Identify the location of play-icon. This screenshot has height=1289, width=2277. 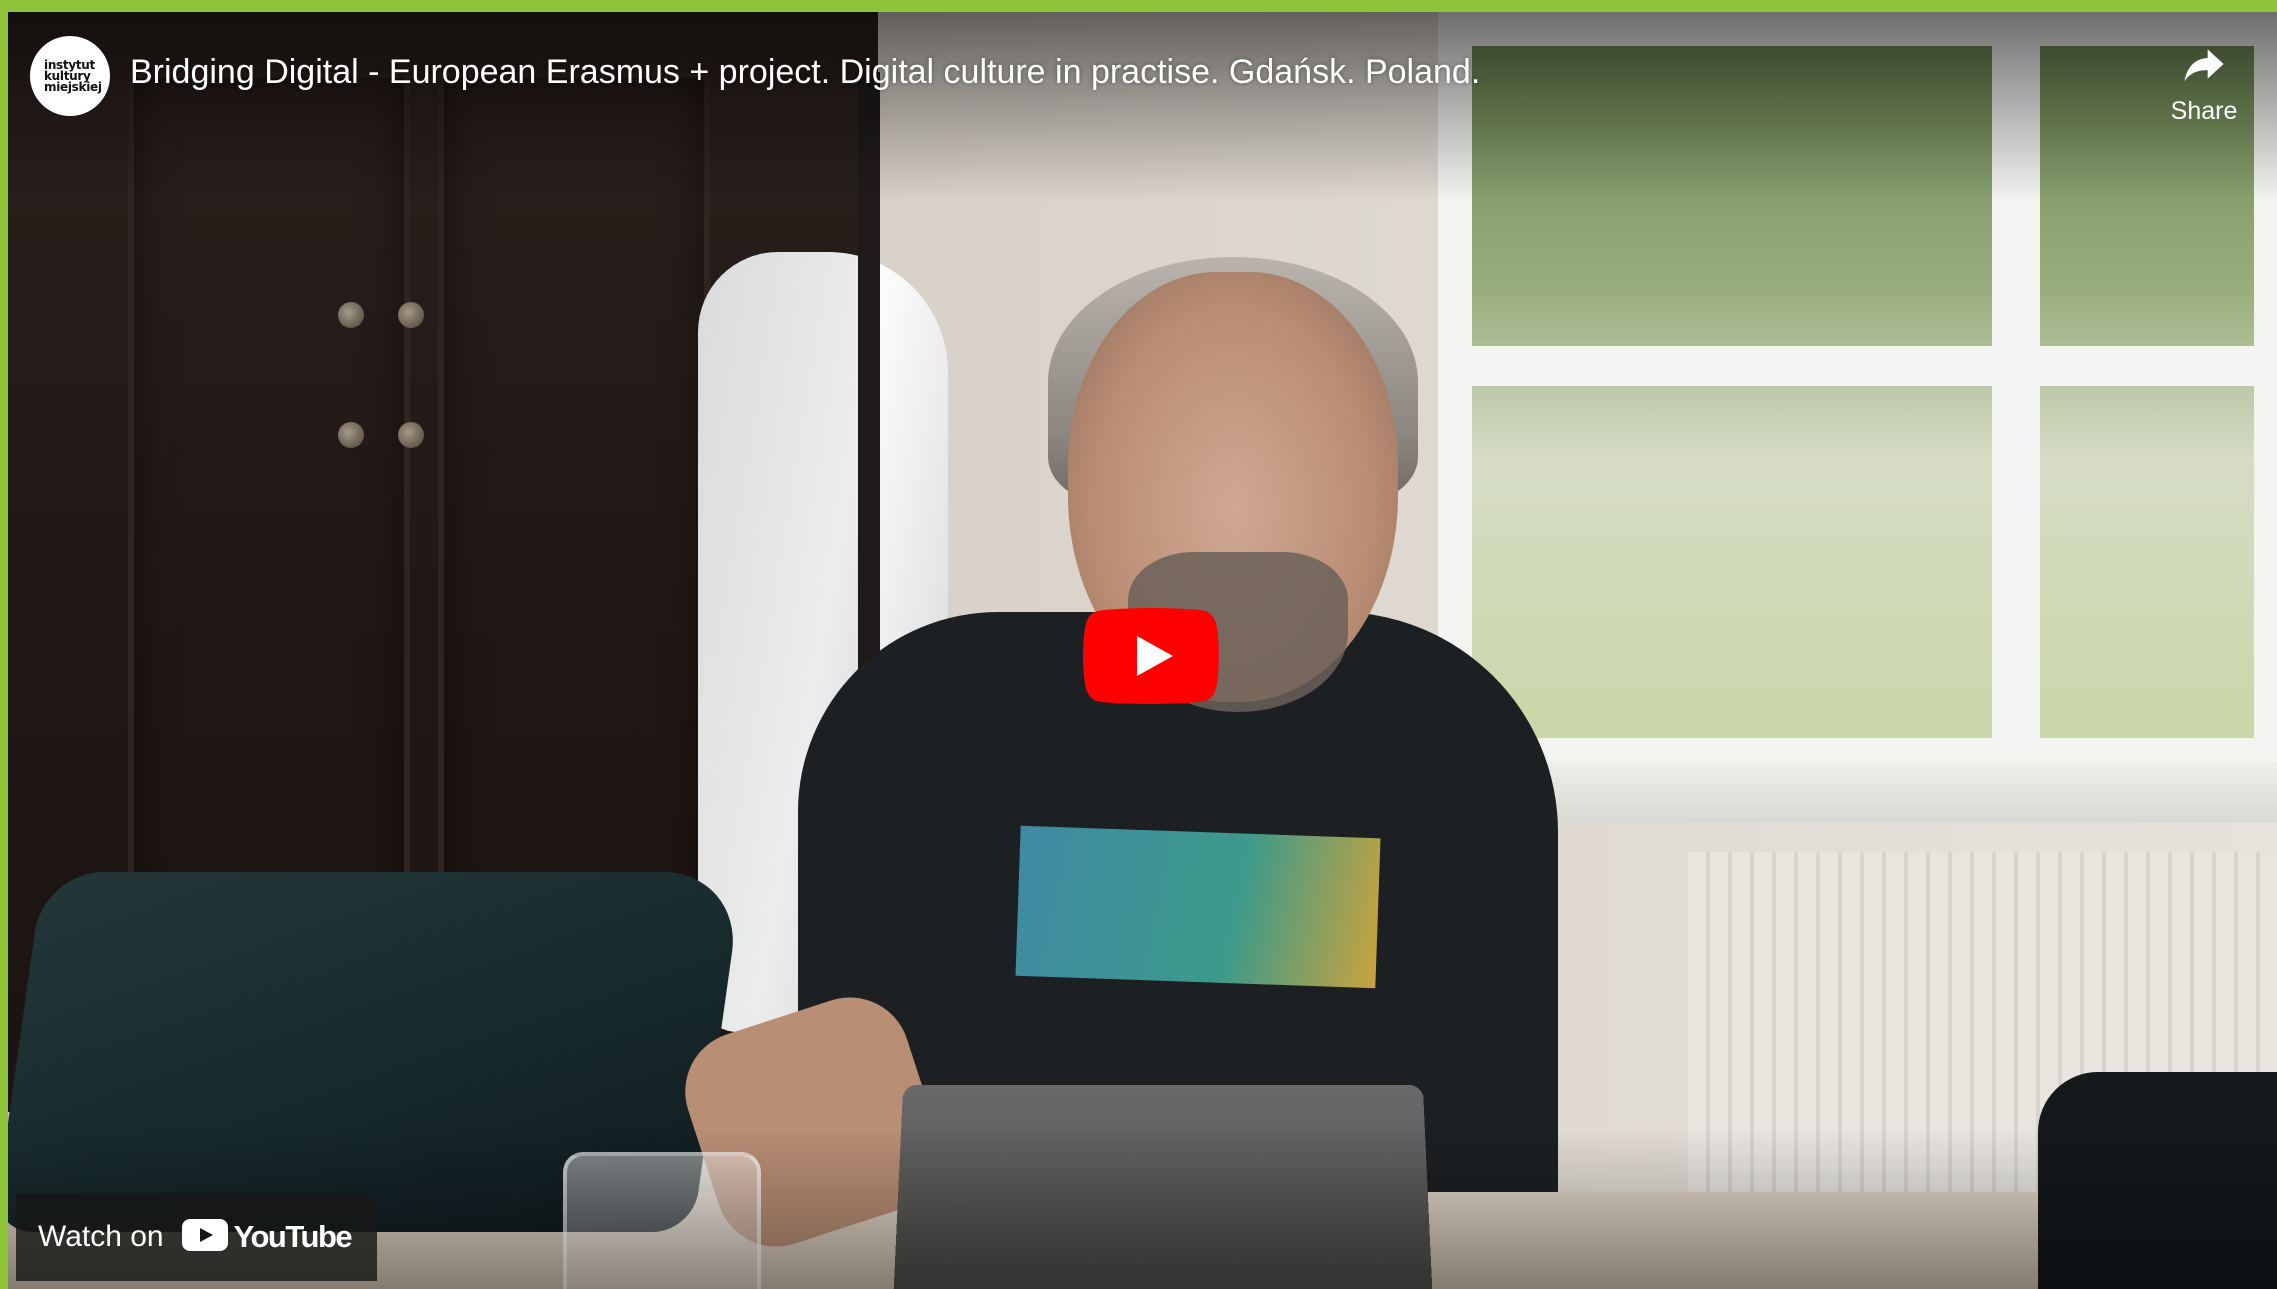
(1151, 658).